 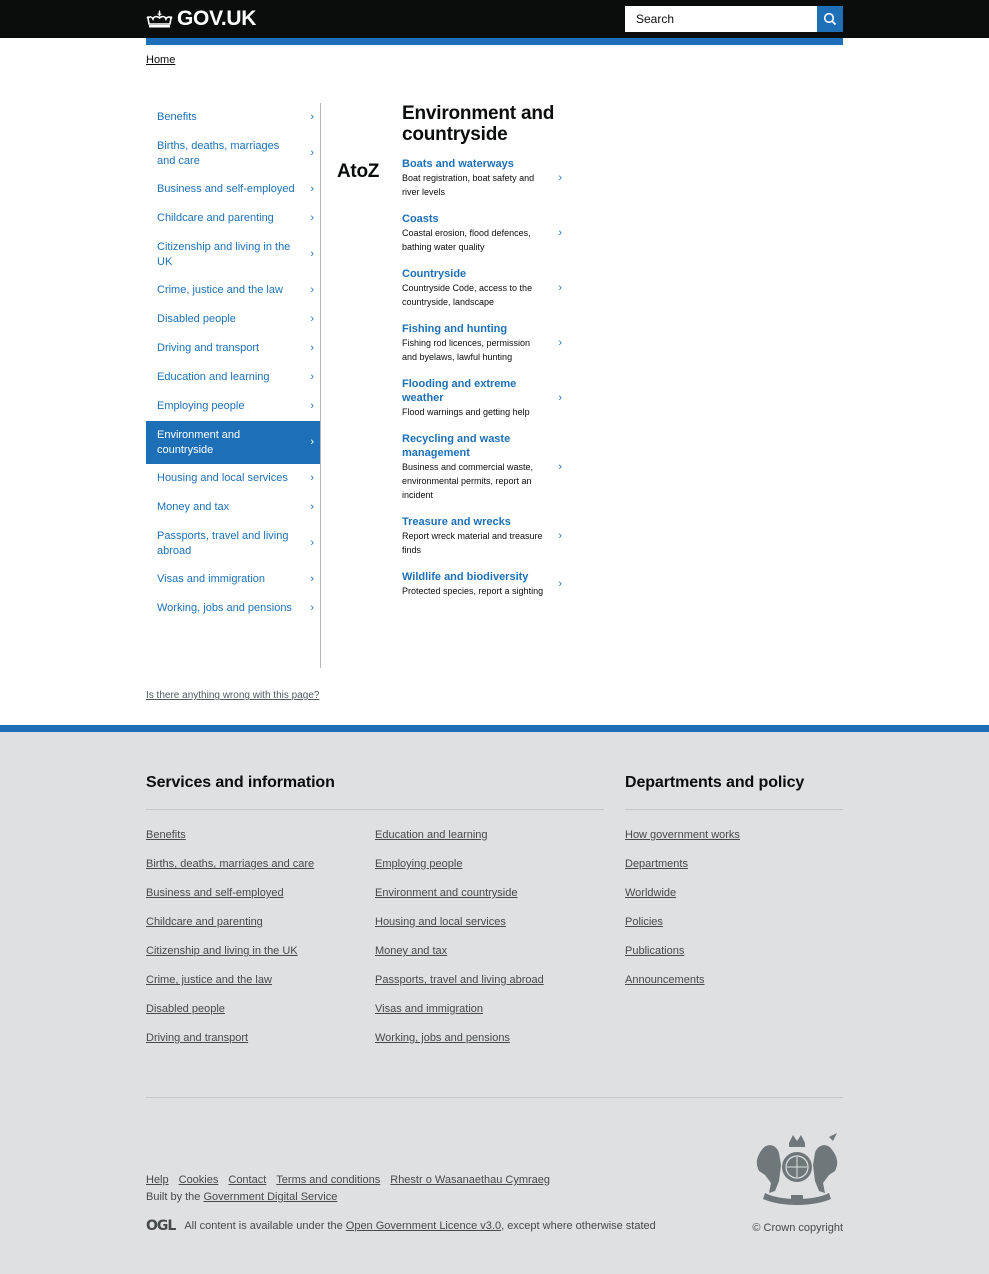 I want to click on ogl-licence-link: Open Government Licence v3.0, so click(x=423, y=1226).